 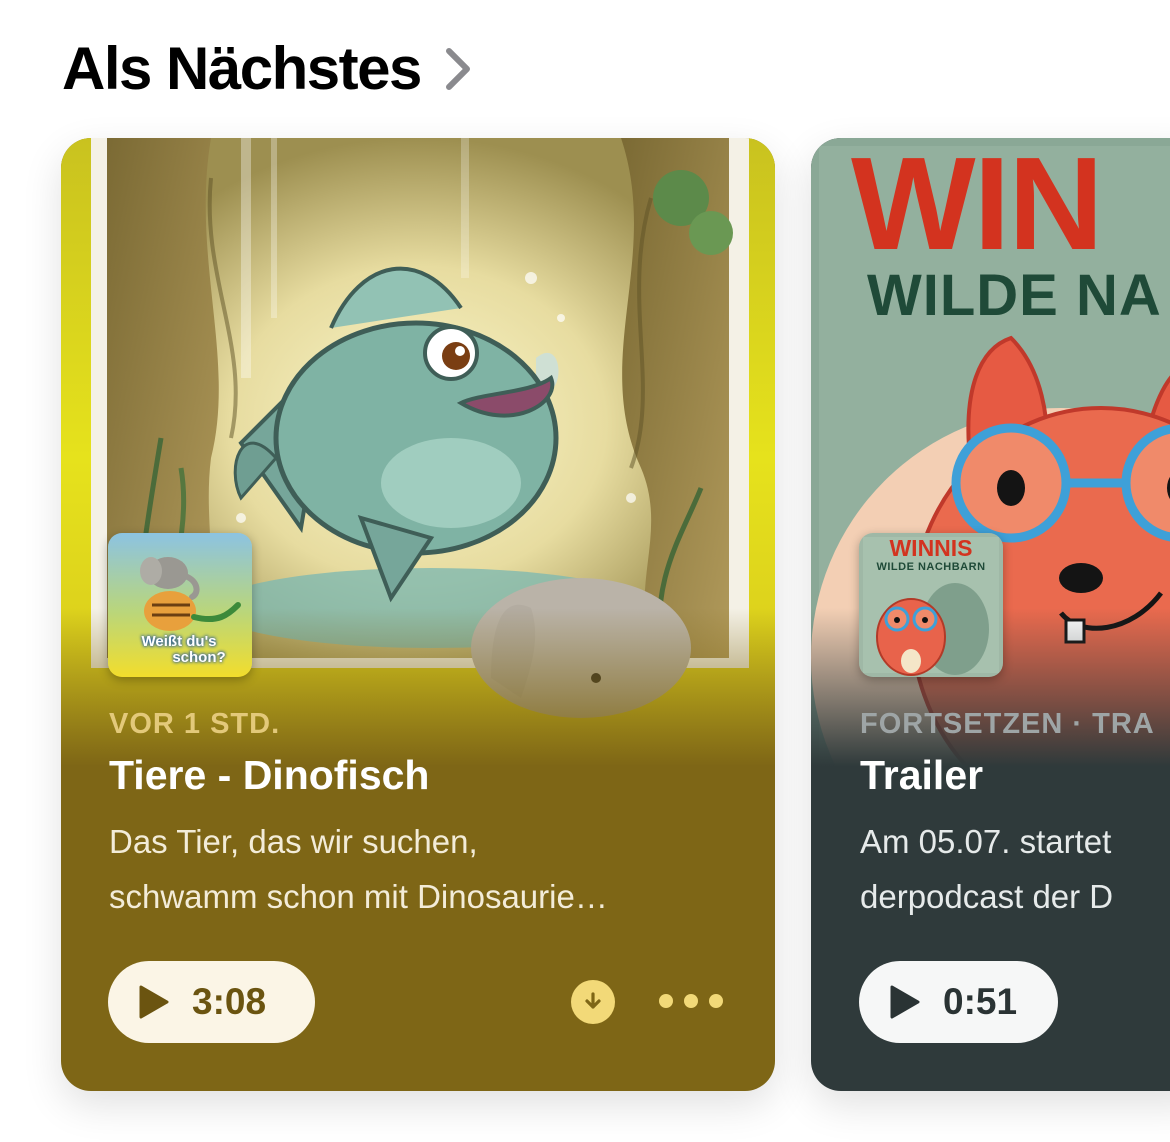 What do you see at coordinates (195, 724) in the screenshot?
I see `episode-meta: VOR 1 STD.` at bounding box center [195, 724].